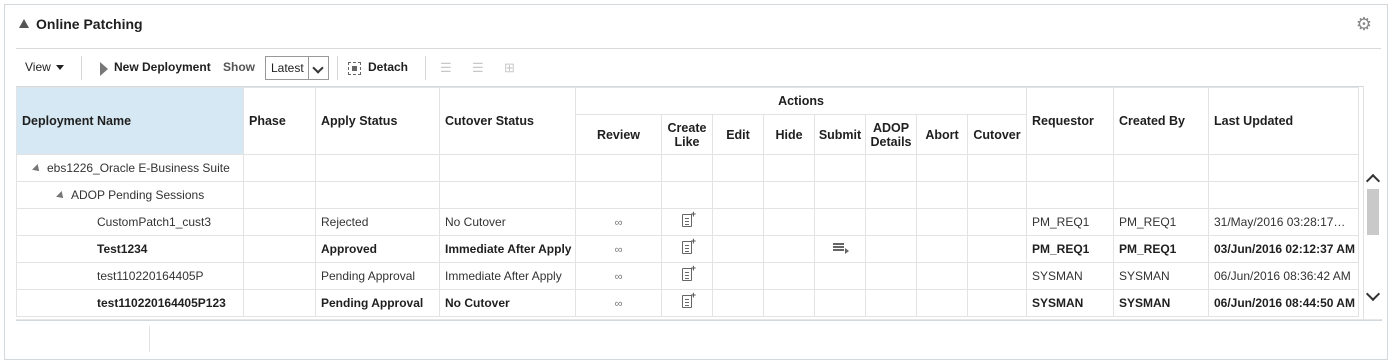  What do you see at coordinates (138, 195) in the screenshot?
I see `tree-node-label: ADOP Pending Sessions` at bounding box center [138, 195].